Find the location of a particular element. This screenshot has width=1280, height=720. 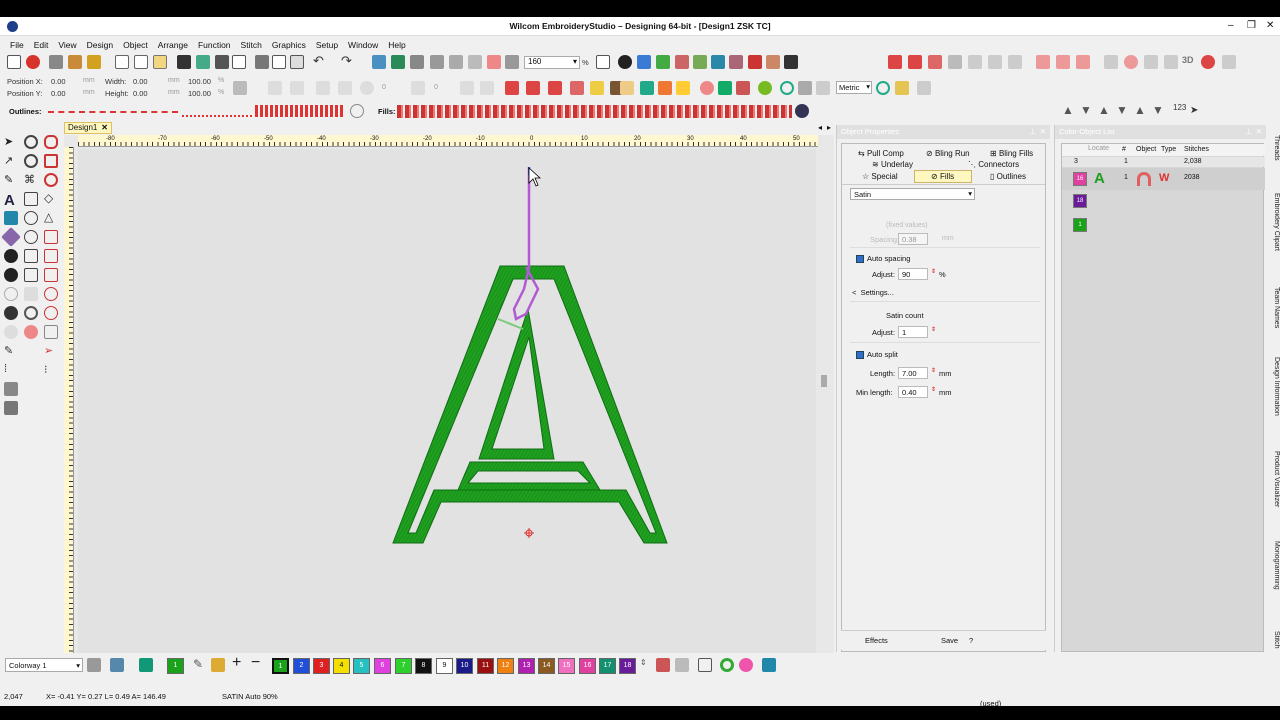

side-tab-embroidery-clipart: Embroidery Clipart is located at coordinates (1274, 222).